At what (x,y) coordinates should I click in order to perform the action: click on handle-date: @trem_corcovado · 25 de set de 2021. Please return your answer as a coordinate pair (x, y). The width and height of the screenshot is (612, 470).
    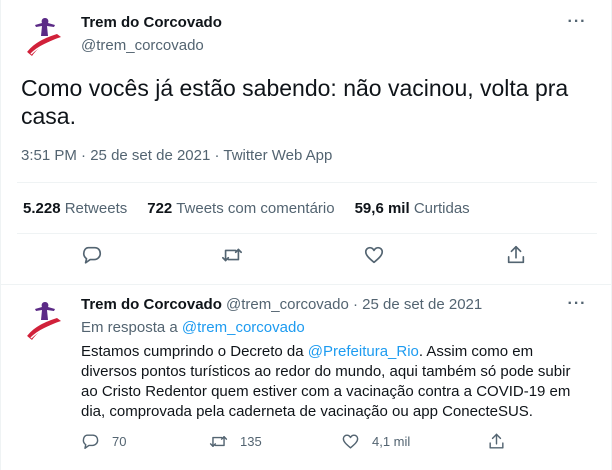
    Looking at the image, I should click on (354, 304).